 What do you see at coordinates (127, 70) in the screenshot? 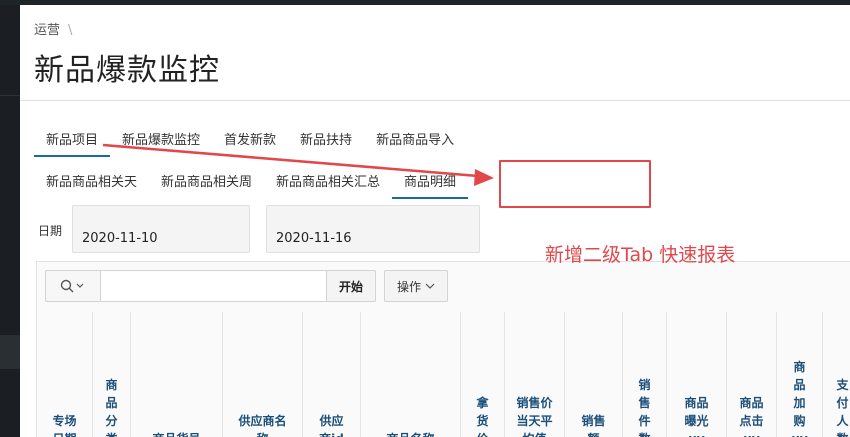
I see `page-title: 新品爆款监控` at bounding box center [127, 70].